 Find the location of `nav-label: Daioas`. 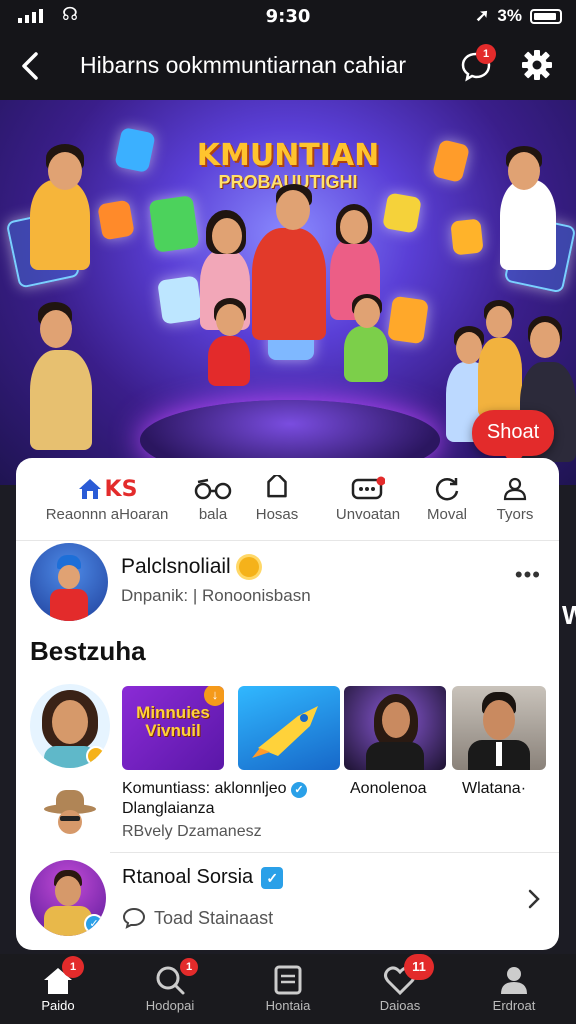

nav-label: Daioas is located at coordinates (400, 1005).